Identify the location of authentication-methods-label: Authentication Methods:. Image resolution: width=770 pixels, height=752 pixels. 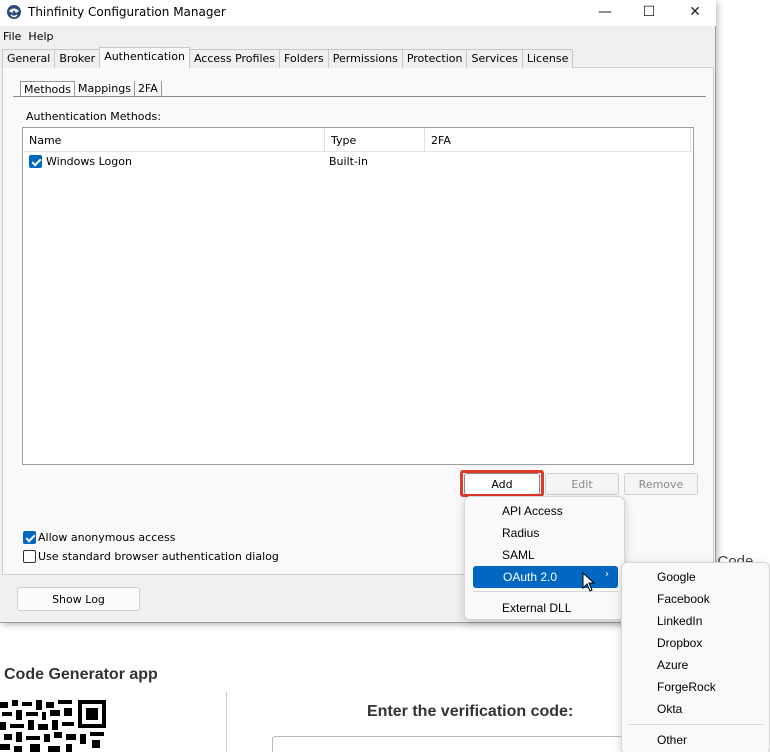
(93, 116).